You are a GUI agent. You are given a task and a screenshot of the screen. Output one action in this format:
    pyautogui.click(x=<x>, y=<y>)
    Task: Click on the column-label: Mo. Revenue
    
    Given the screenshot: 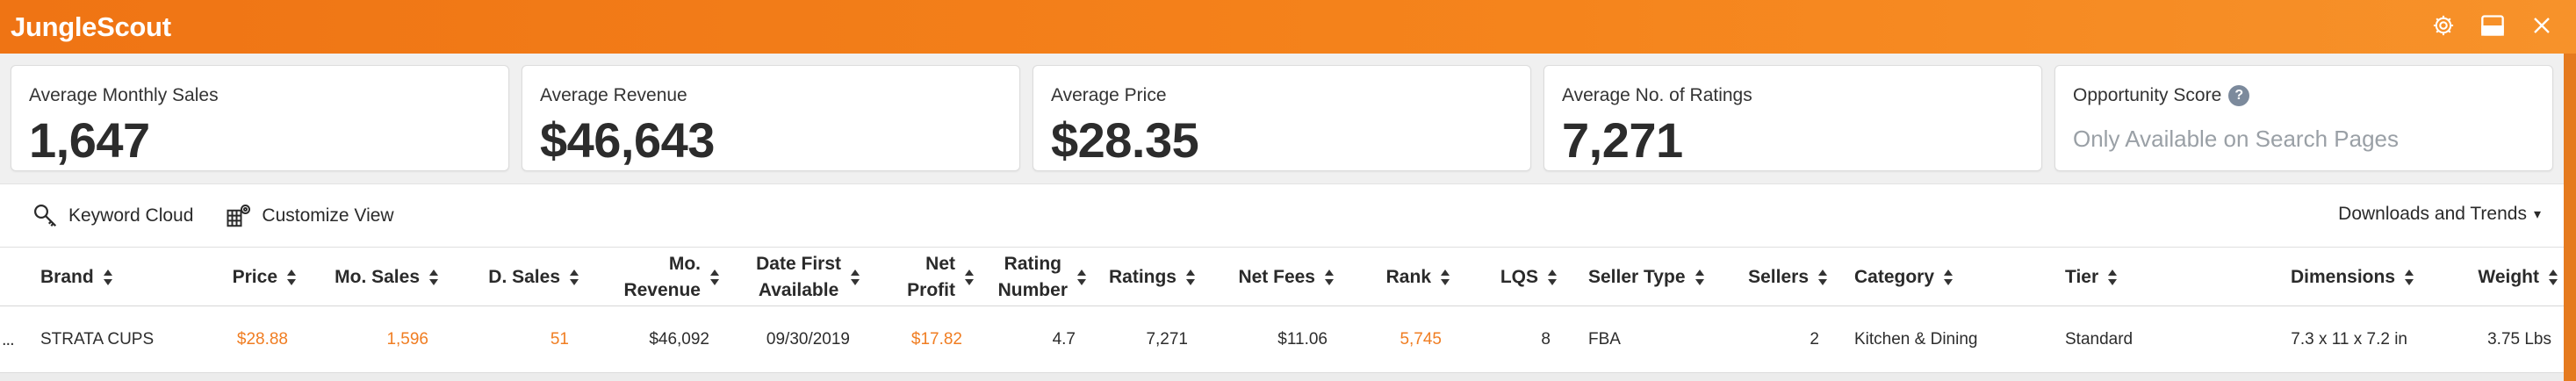 What is the action you would take?
    pyautogui.click(x=662, y=277)
    